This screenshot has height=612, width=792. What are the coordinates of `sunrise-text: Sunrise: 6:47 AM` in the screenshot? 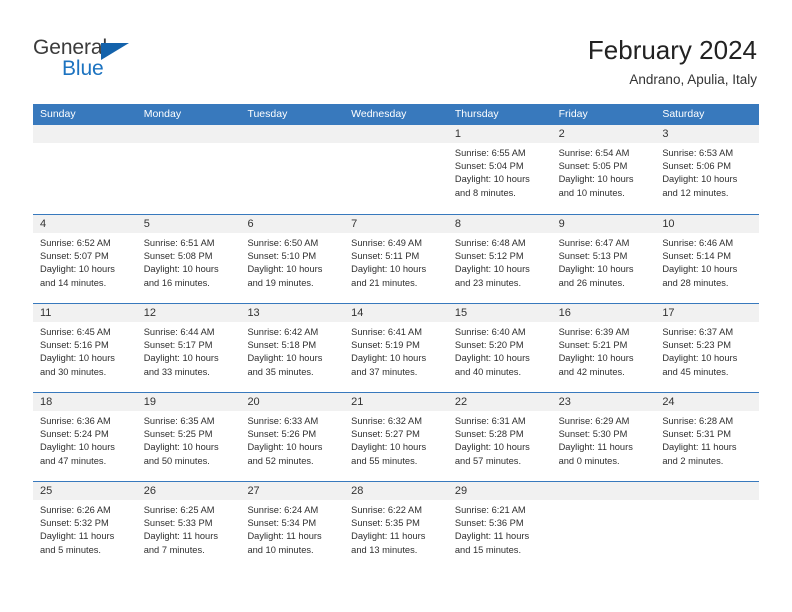 It's located at (594, 243).